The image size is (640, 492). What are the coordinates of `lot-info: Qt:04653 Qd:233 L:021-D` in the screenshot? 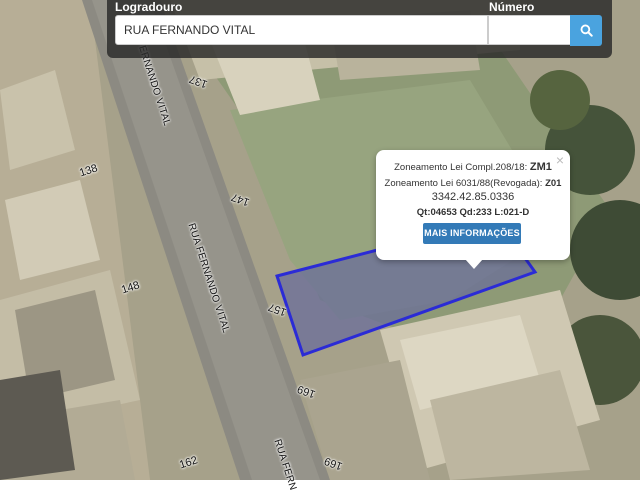 It's located at (473, 212).